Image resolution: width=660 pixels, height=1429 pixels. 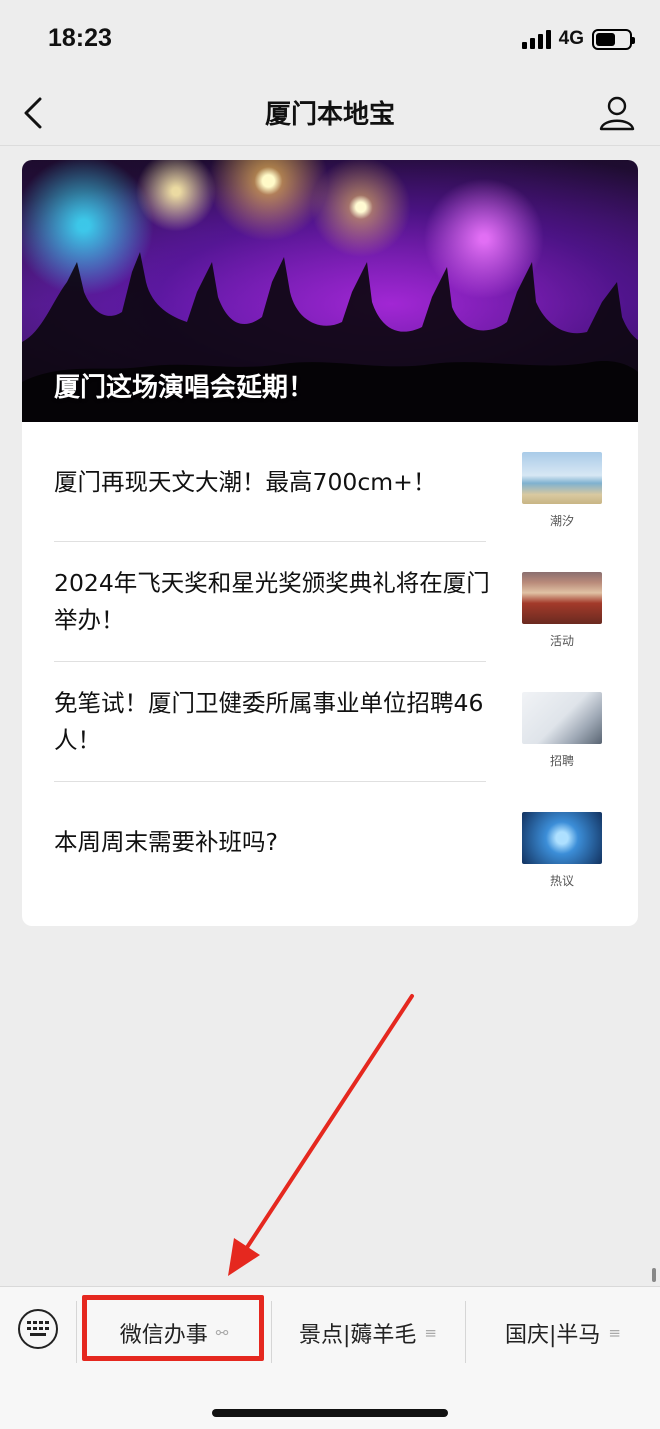 I want to click on event-thumbnail, so click(x=562, y=598).